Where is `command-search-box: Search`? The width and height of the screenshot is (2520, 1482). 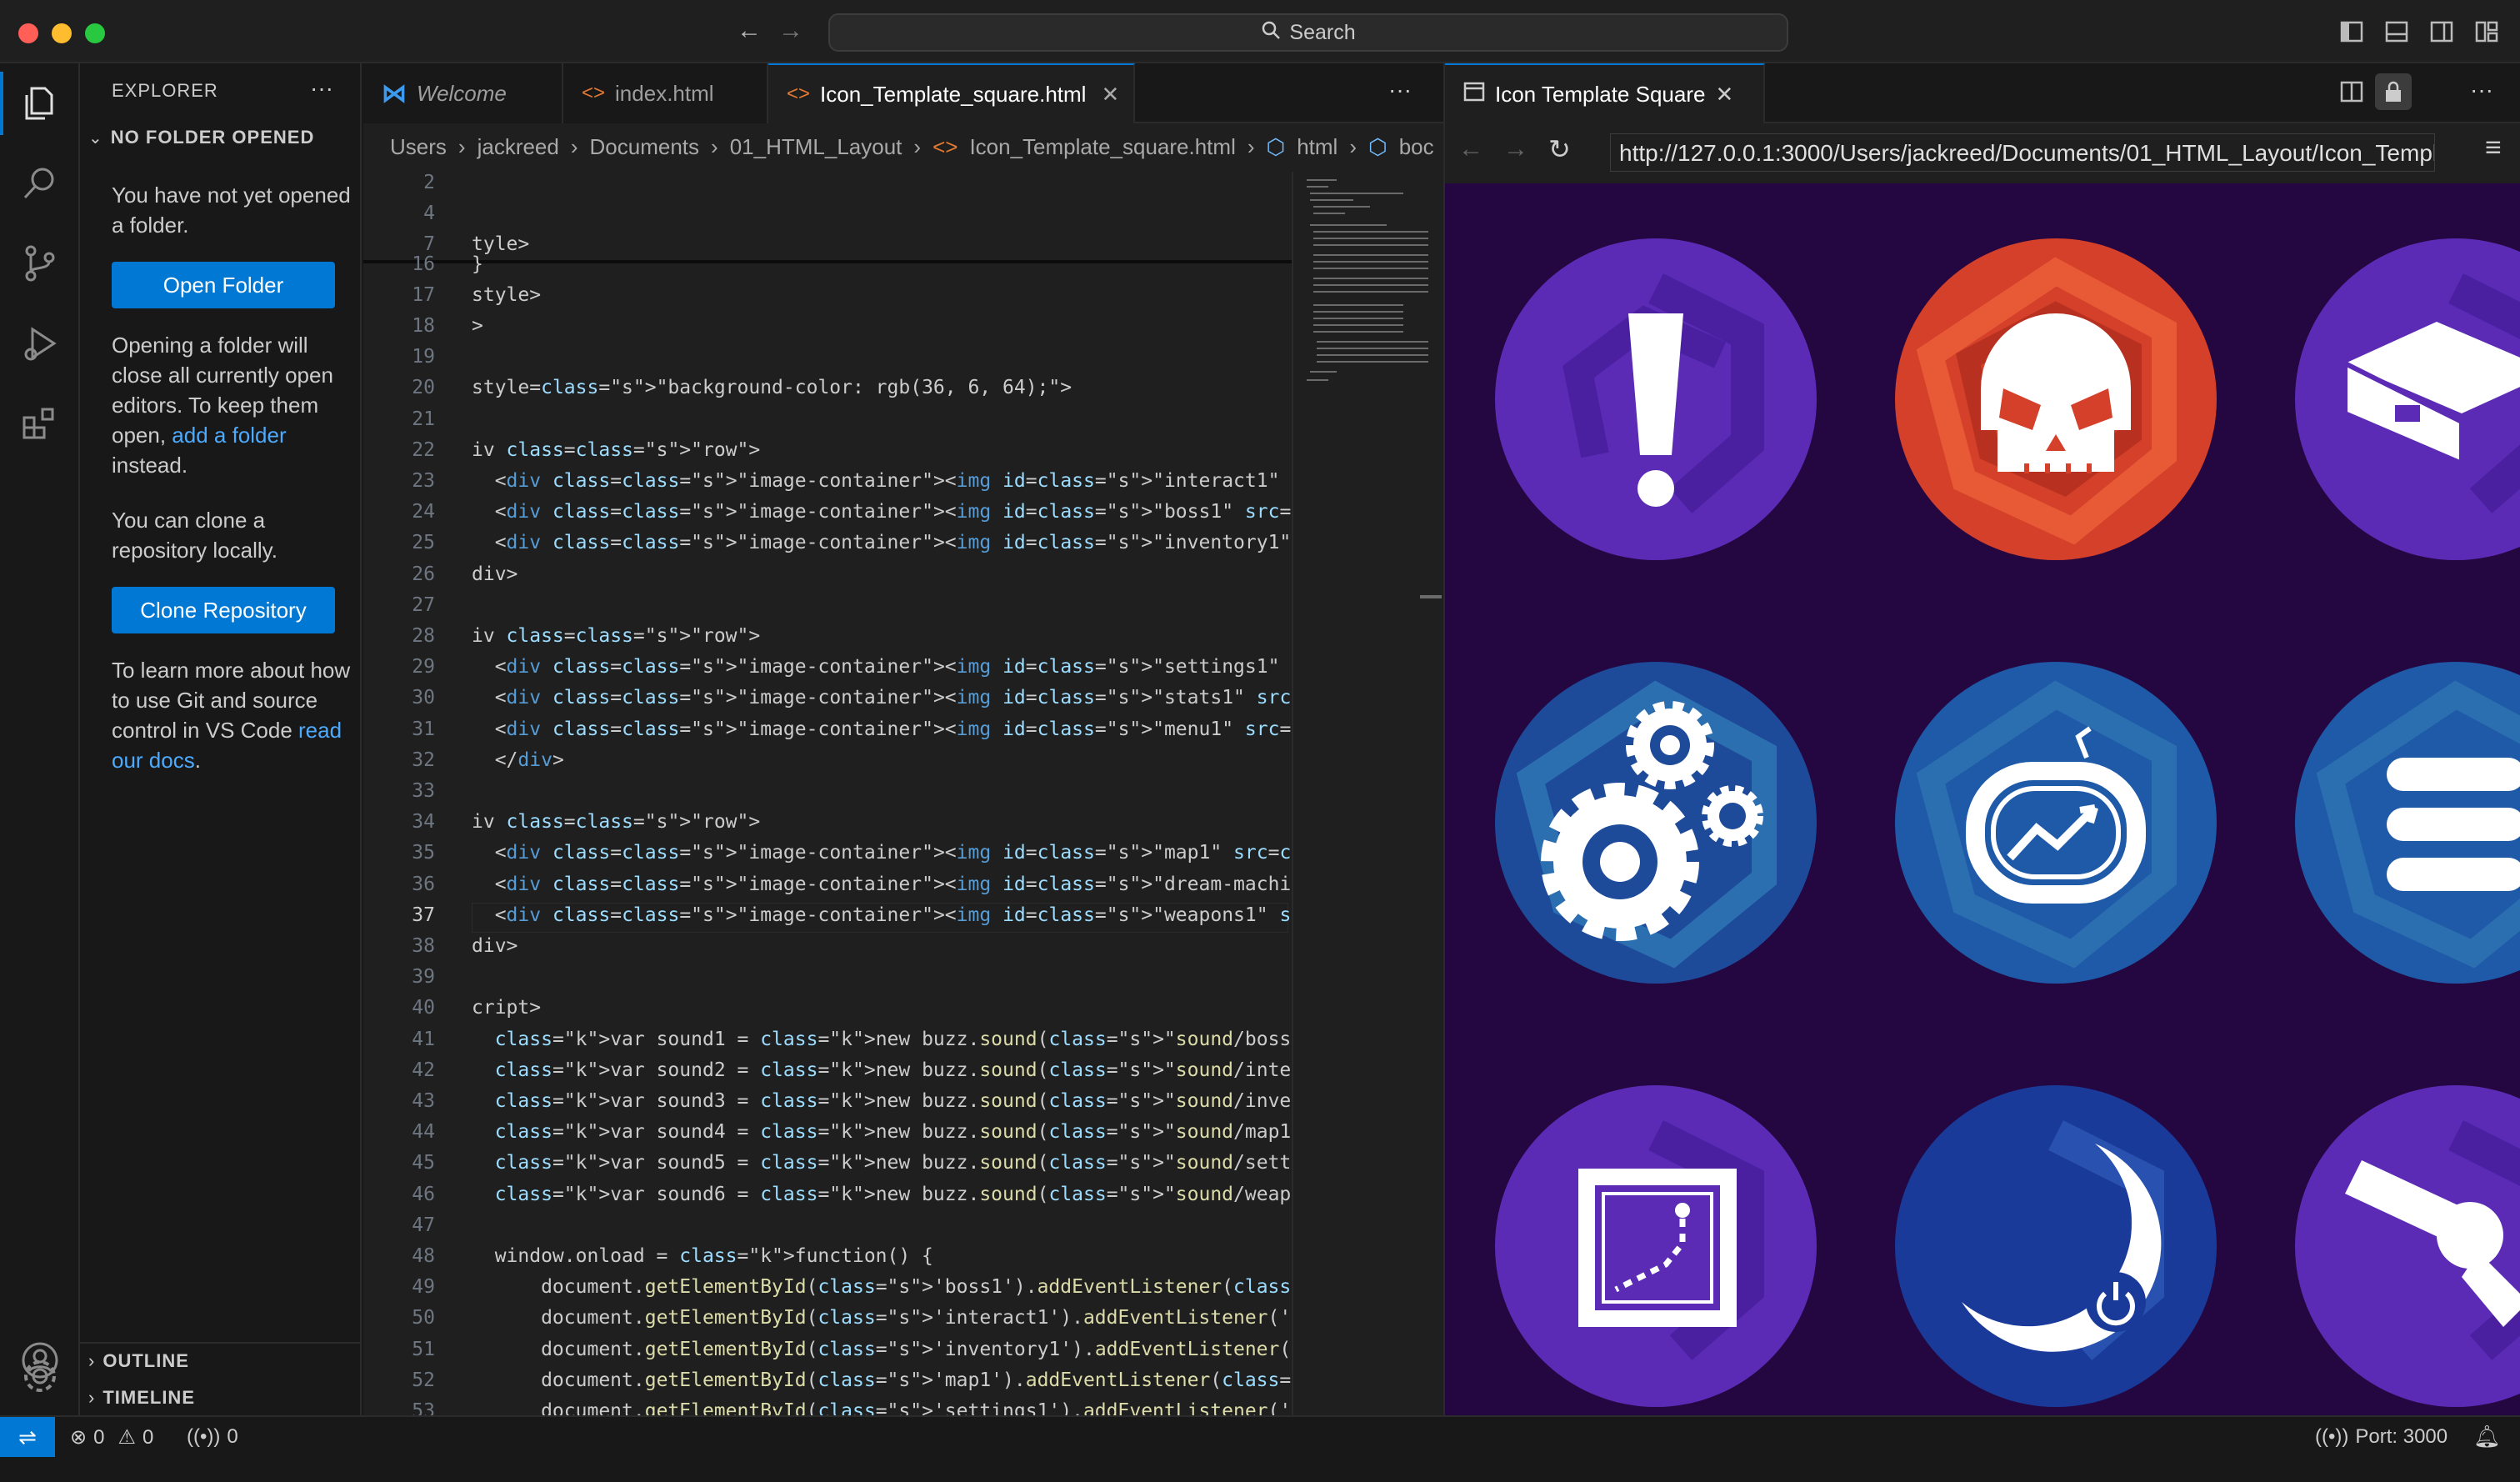 command-search-box: Search is located at coordinates (1308, 33).